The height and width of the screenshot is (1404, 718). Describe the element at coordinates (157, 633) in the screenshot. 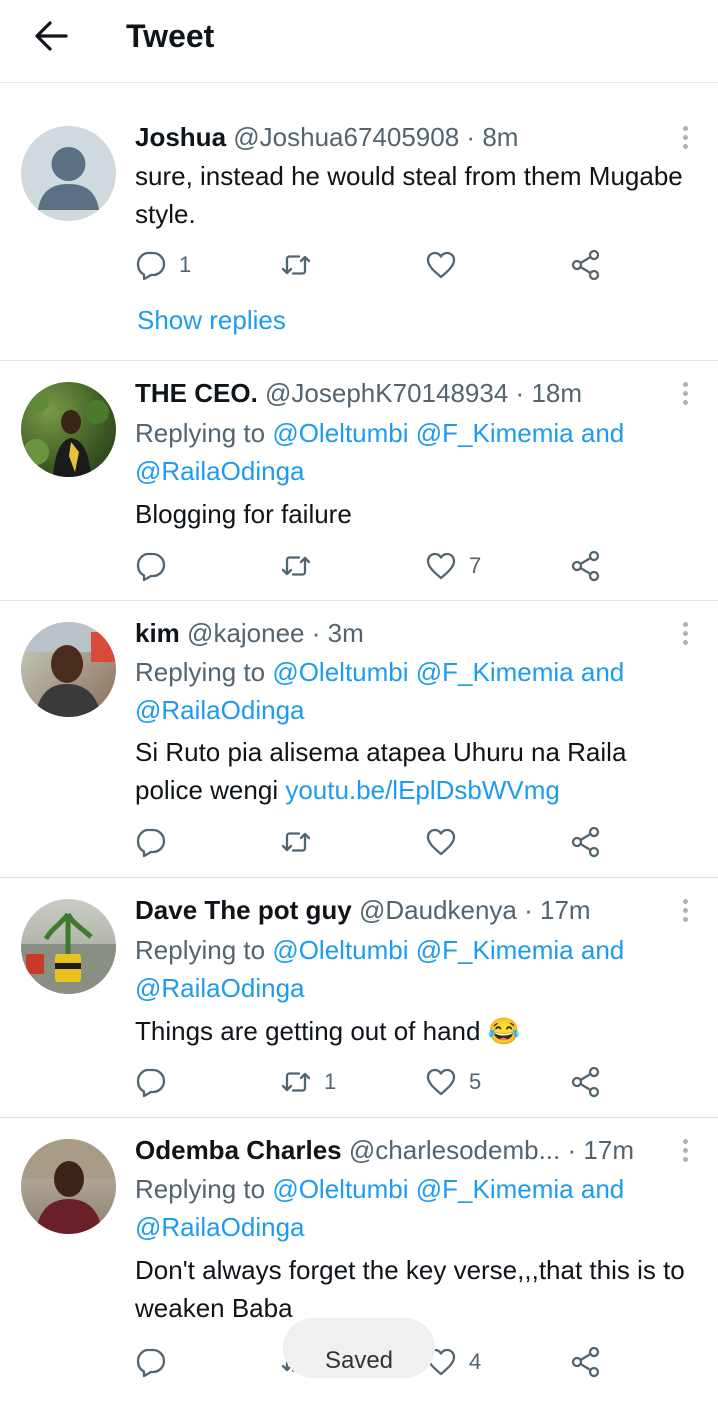

I see `author-name: kim` at that location.